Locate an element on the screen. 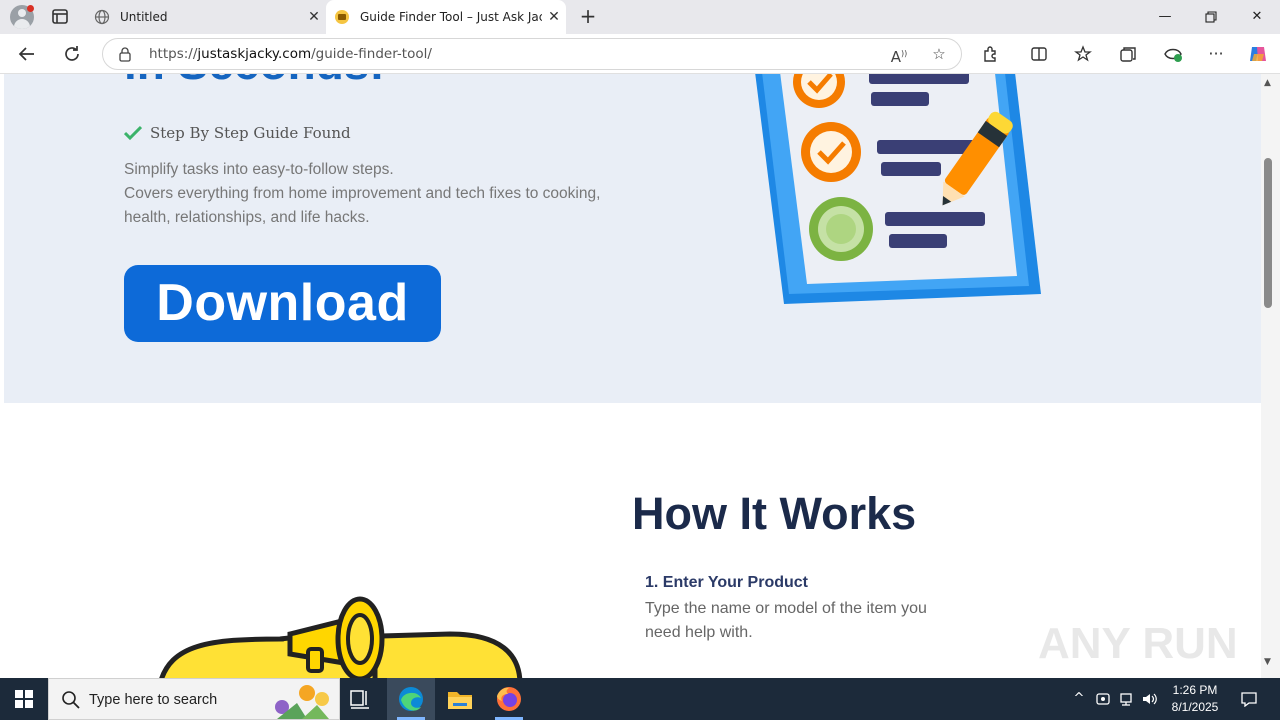 The height and width of the screenshot is (725, 1280). anyrun-watermark: ANY RUN is located at coordinates (1137, 643).